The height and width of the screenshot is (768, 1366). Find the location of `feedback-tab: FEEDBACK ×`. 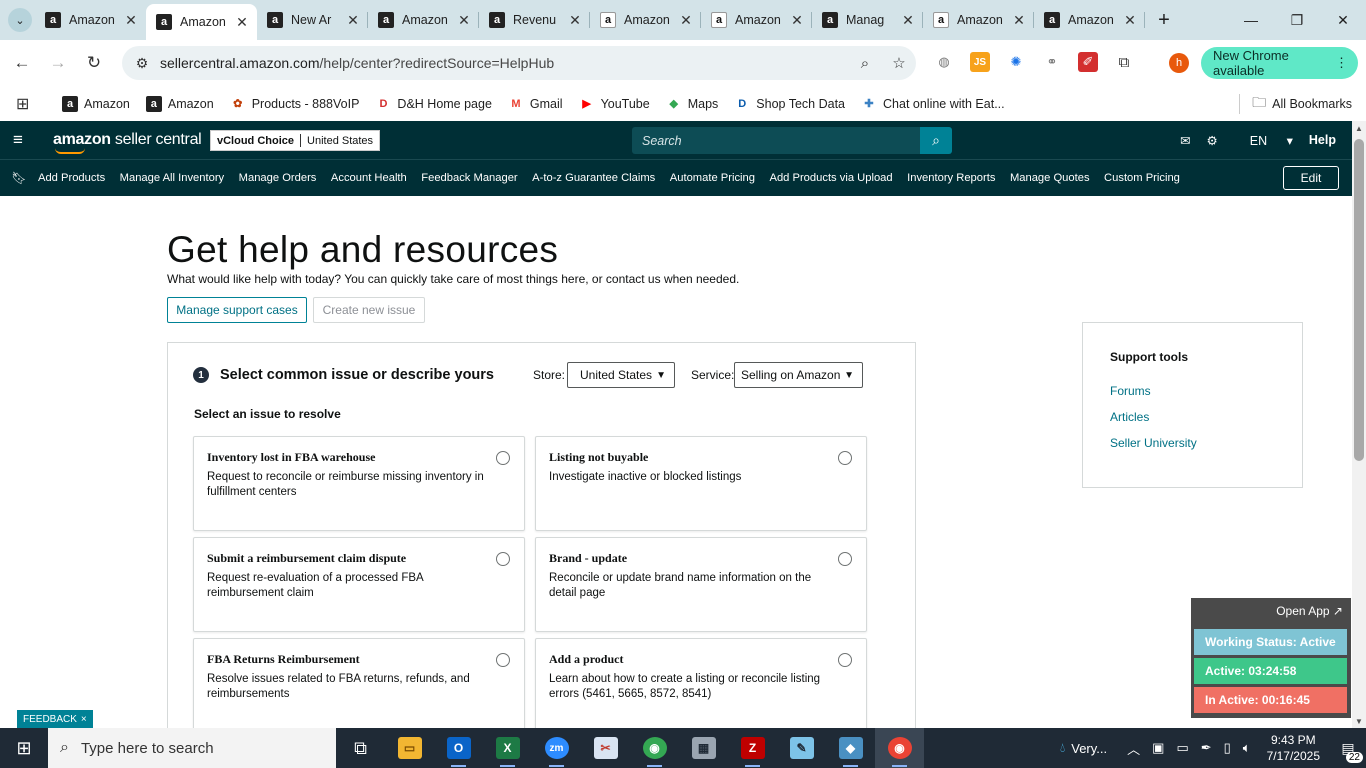

feedback-tab: FEEDBACK × is located at coordinates (55, 719).